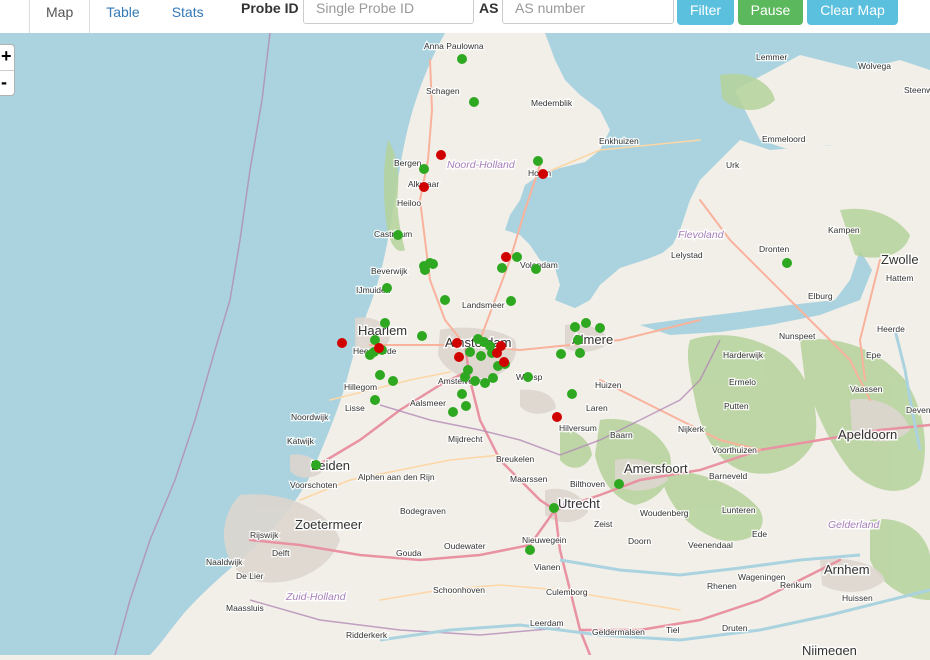 Image resolution: width=930 pixels, height=660 pixels. Describe the element at coordinates (388, 12) in the screenshot. I see `probe-id-input` at that location.